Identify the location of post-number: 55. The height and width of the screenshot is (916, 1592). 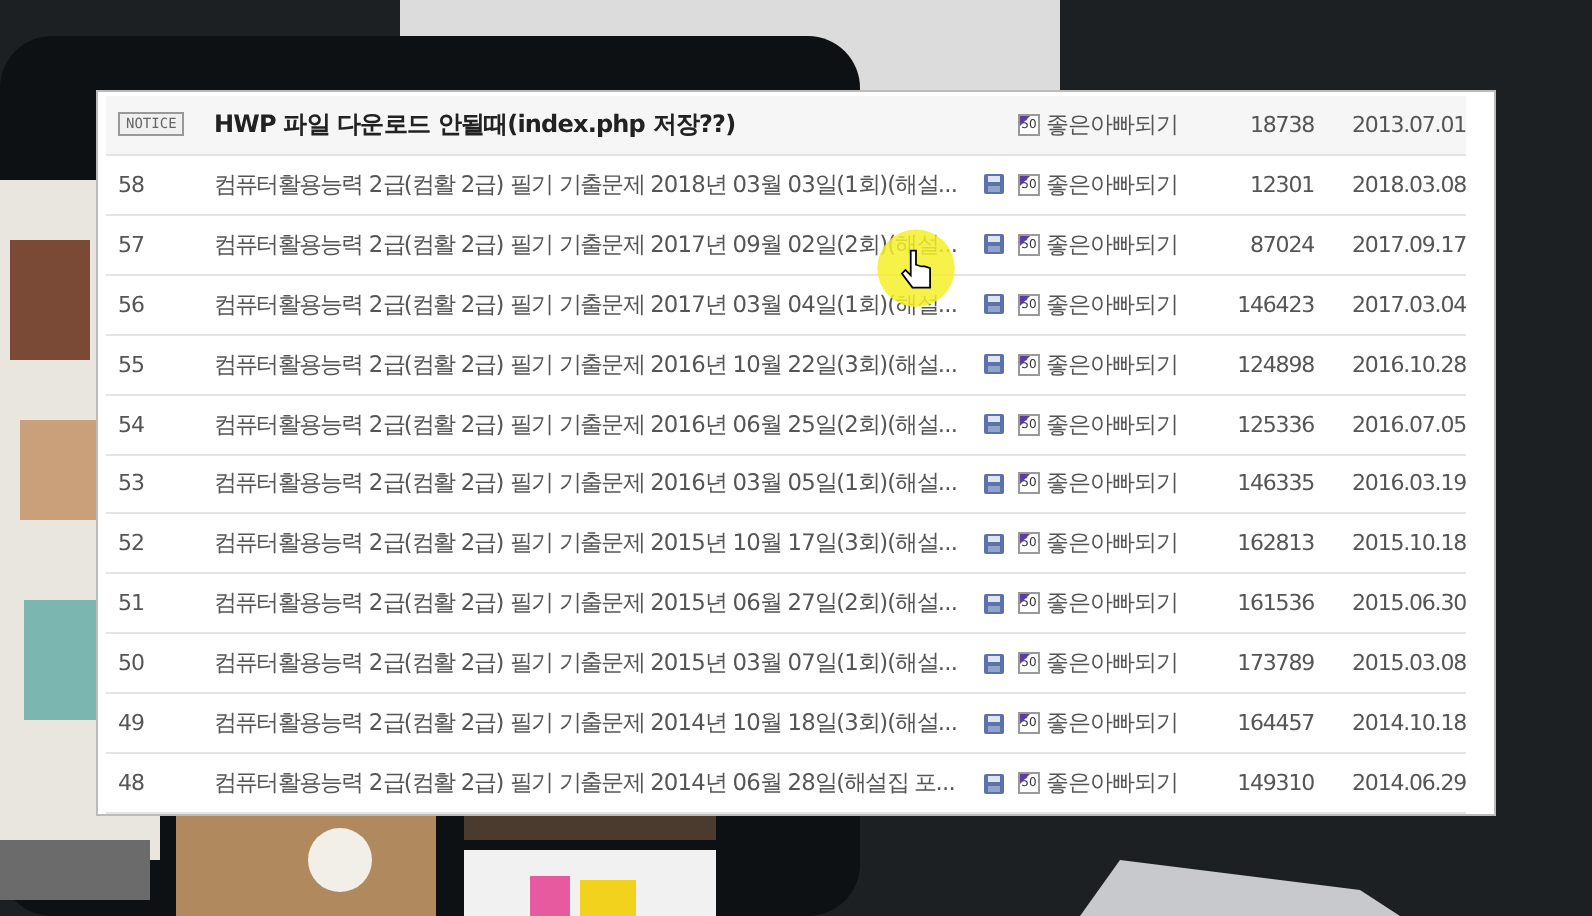
(131, 364).